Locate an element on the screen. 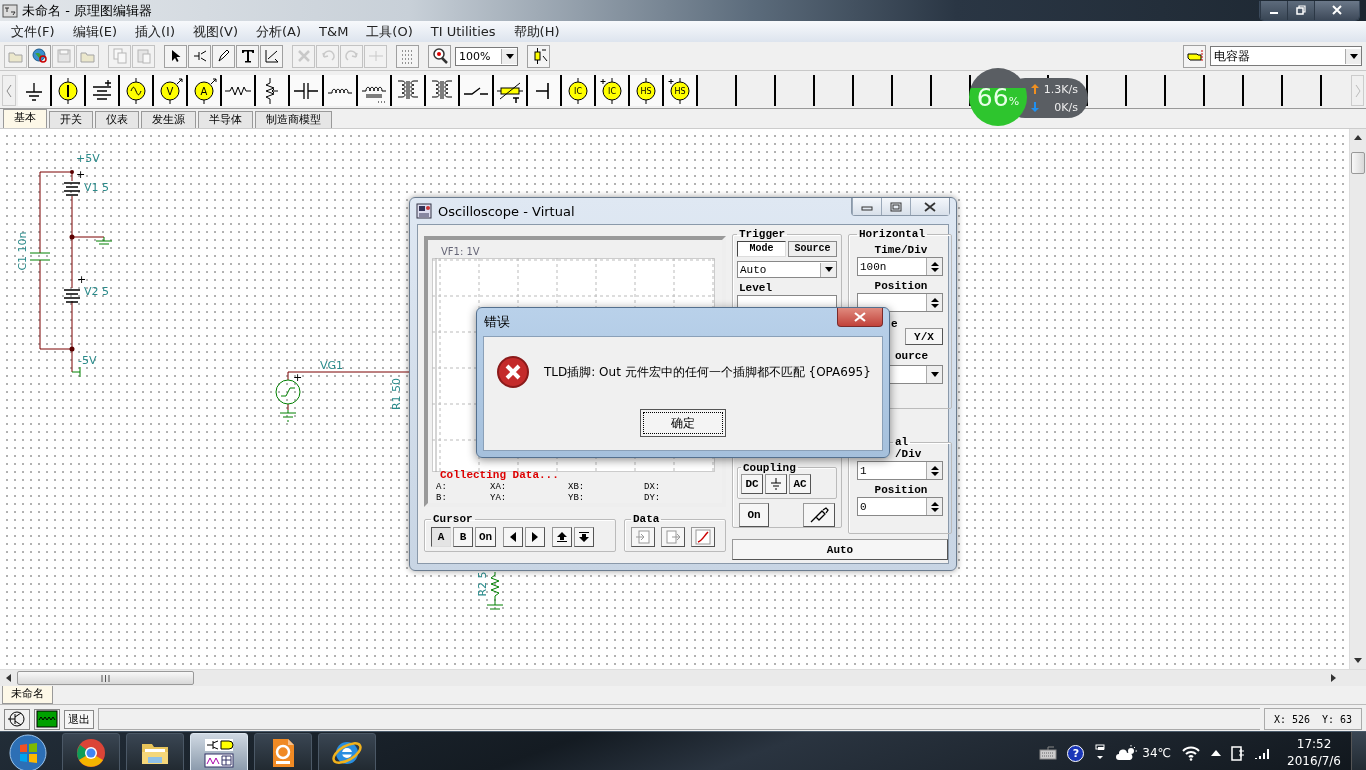  simulate-button is located at coordinates (17, 719).